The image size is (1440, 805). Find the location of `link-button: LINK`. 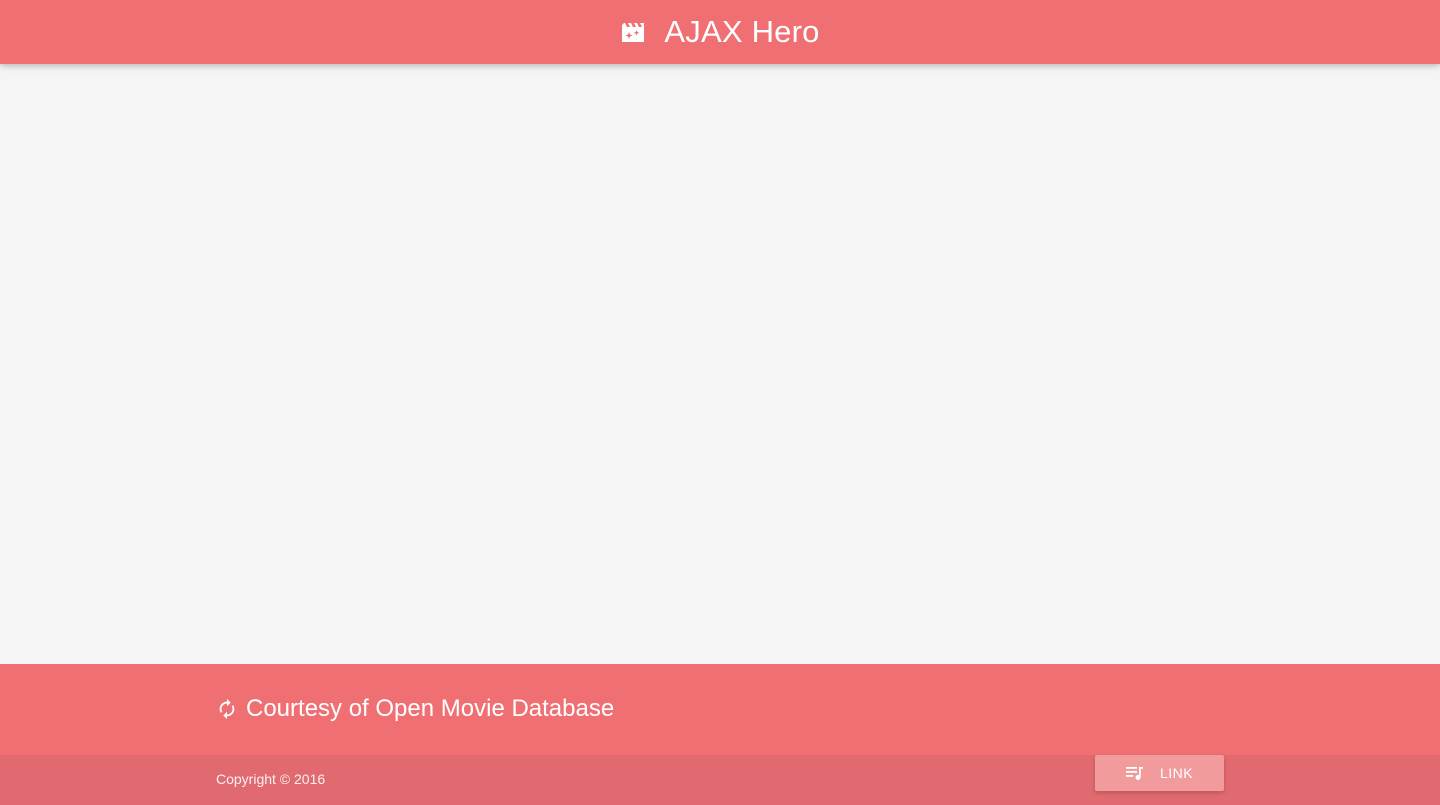

link-button: LINK is located at coordinates (1159, 773).